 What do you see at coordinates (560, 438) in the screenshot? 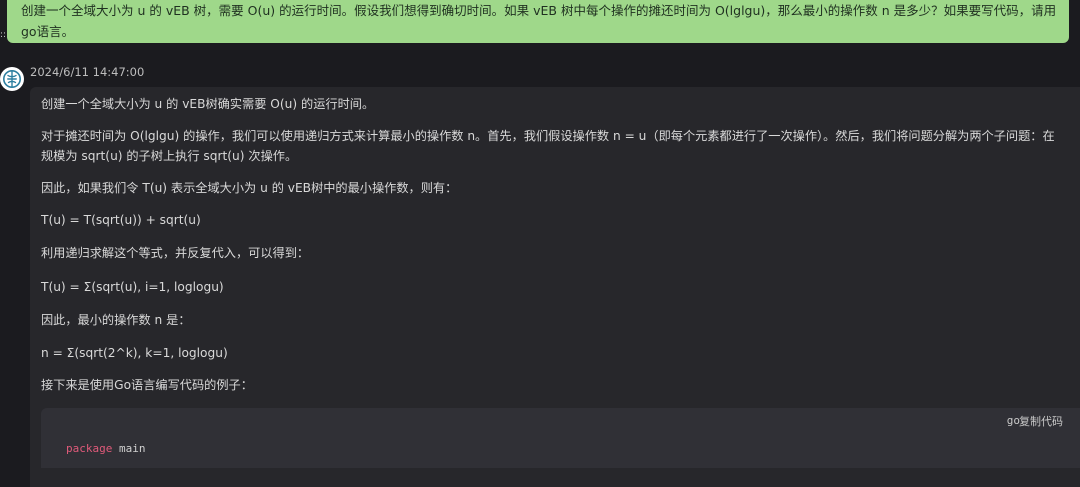
I see `code-block` at bounding box center [560, 438].